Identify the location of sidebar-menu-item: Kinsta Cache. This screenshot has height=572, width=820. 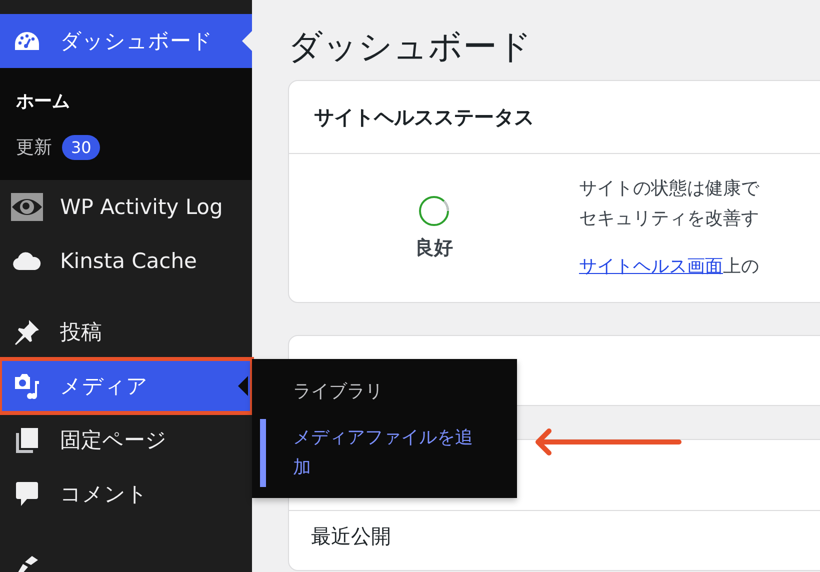
(126, 261).